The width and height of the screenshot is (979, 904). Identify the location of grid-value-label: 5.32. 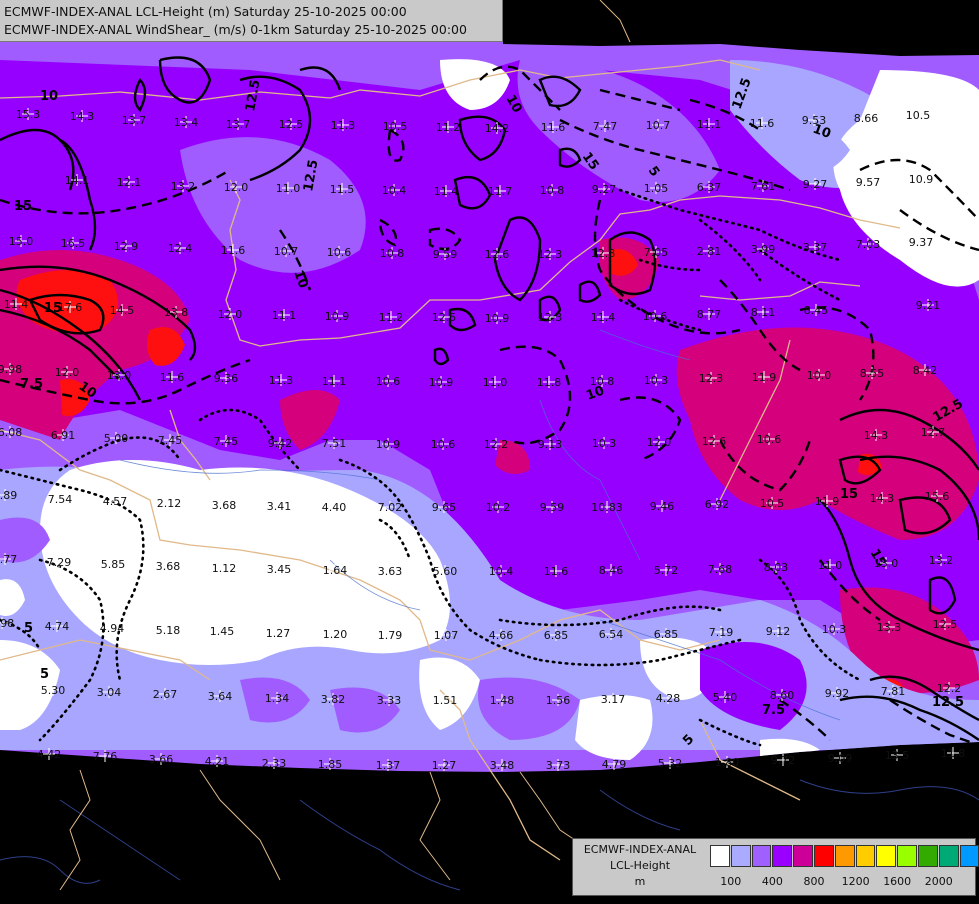
(670, 763).